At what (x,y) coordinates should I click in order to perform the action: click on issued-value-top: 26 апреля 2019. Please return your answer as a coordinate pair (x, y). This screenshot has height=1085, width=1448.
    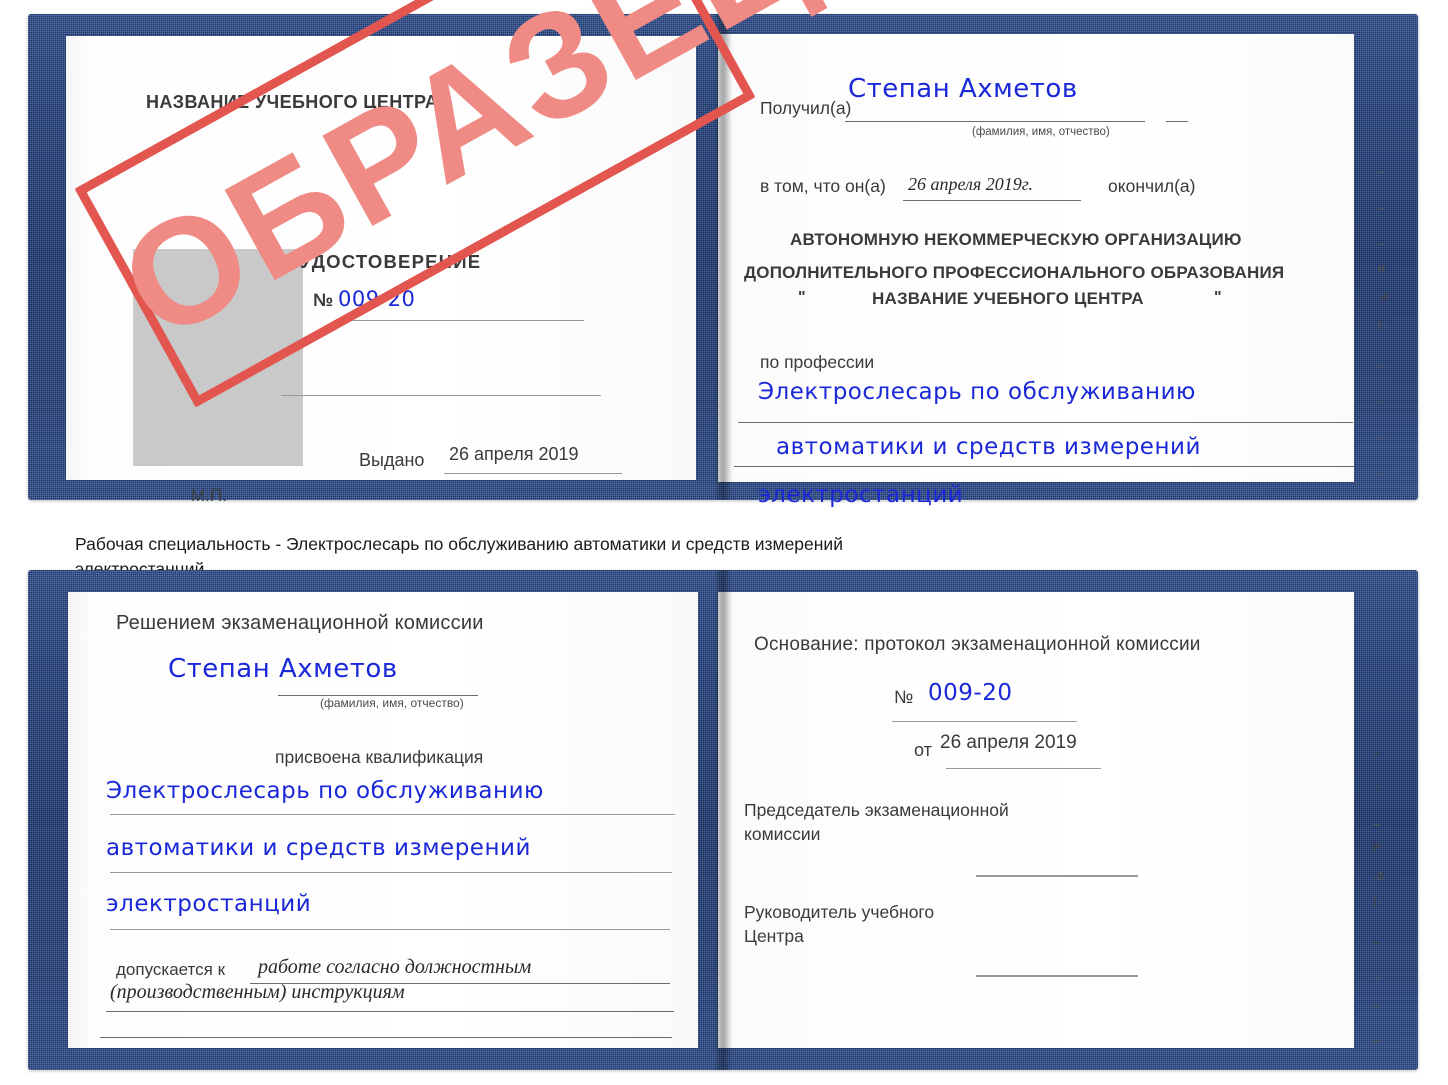
    Looking at the image, I should click on (514, 454).